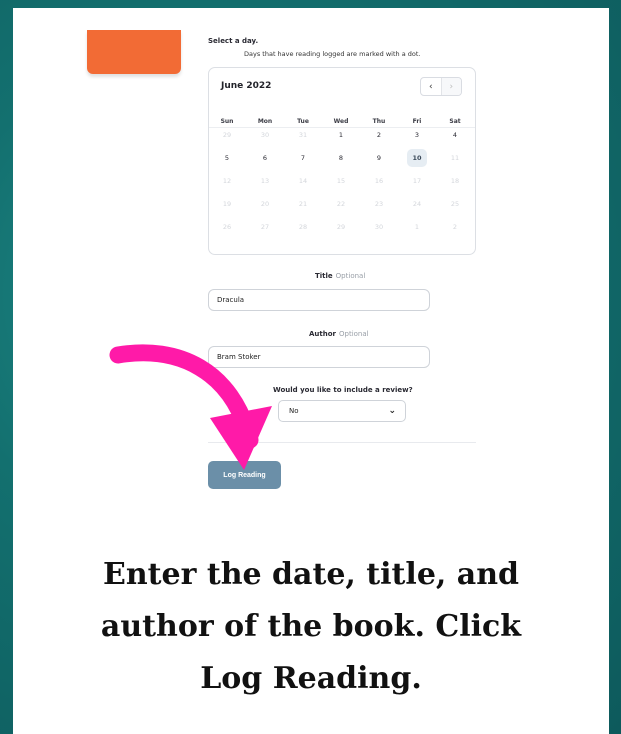 This screenshot has height=734, width=621. Describe the element at coordinates (417, 158) in the screenshot. I see `calendar-day-selected: 10` at that location.